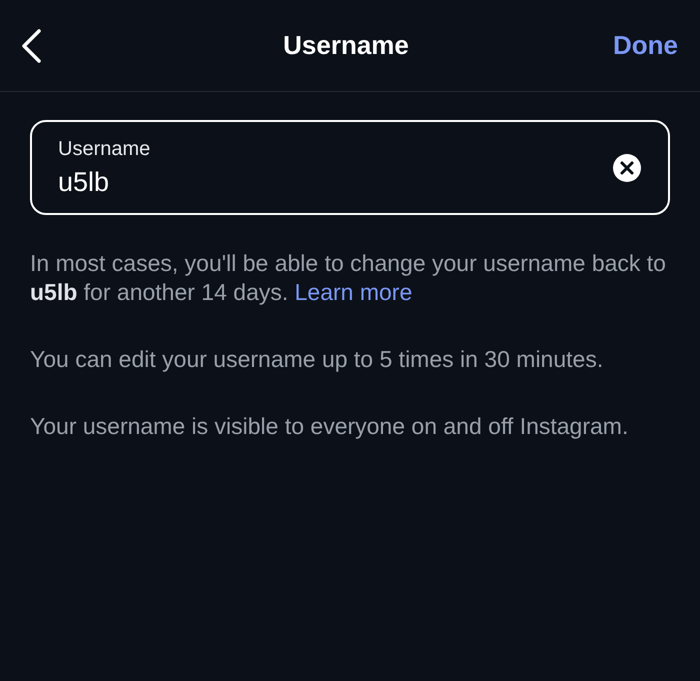  Describe the element at coordinates (353, 292) in the screenshot. I see `learn-more-link: Learn more` at that location.